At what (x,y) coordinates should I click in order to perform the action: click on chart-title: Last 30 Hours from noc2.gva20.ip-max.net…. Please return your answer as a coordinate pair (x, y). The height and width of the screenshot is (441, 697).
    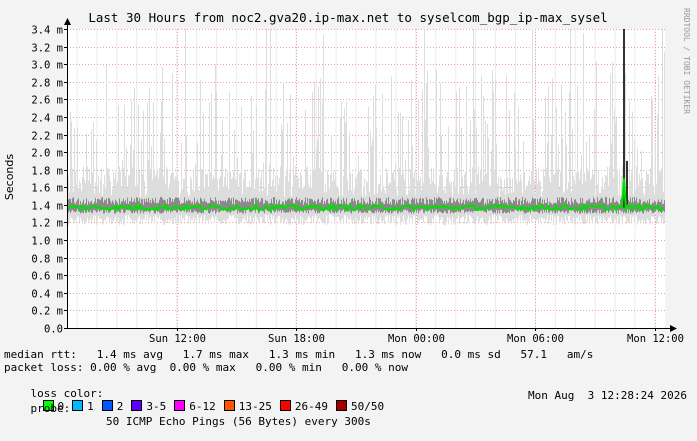
    Looking at the image, I should click on (347, 17).